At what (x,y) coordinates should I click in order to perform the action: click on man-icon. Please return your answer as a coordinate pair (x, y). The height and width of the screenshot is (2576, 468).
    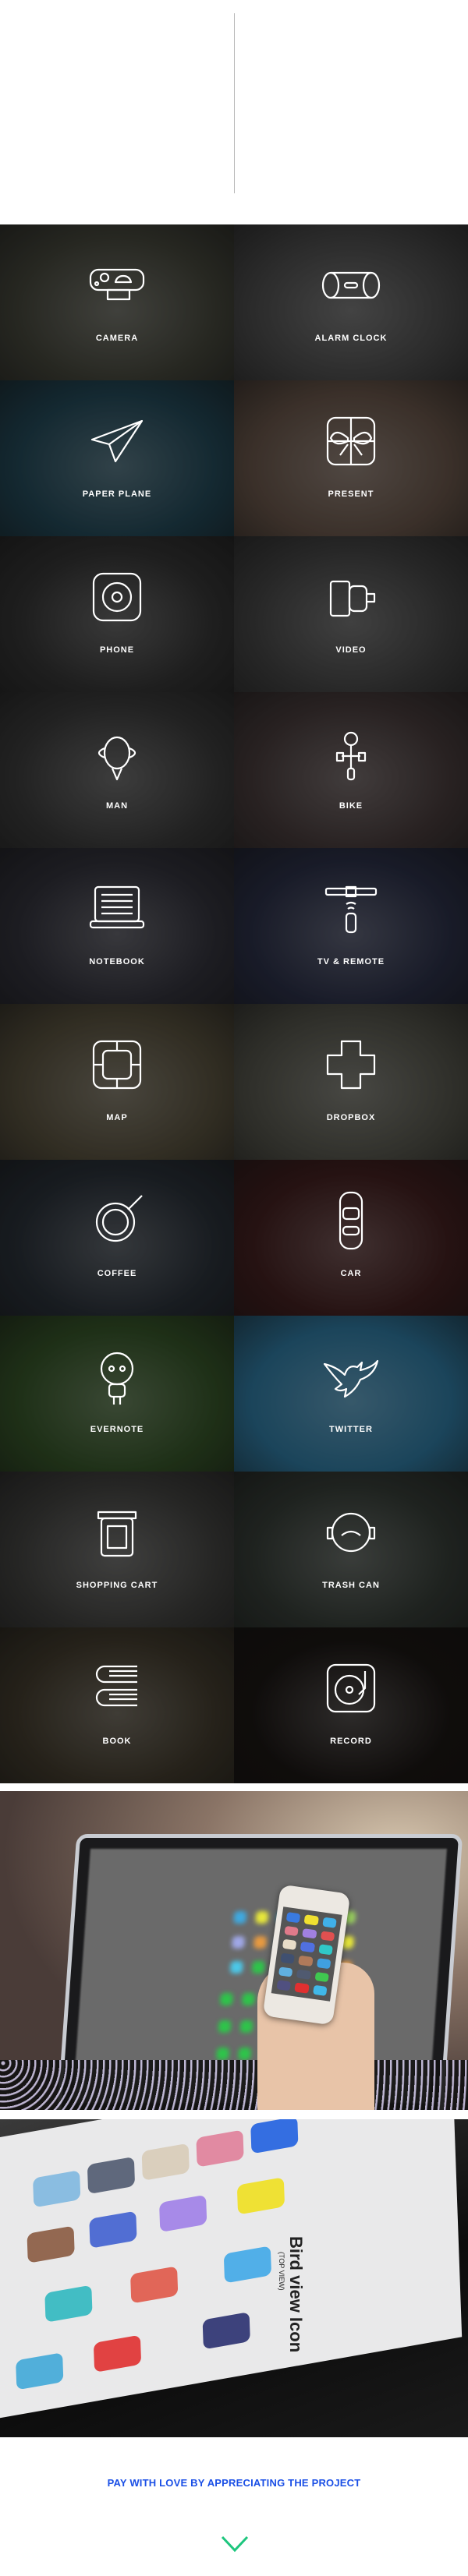
    Looking at the image, I should click on (117, 758).